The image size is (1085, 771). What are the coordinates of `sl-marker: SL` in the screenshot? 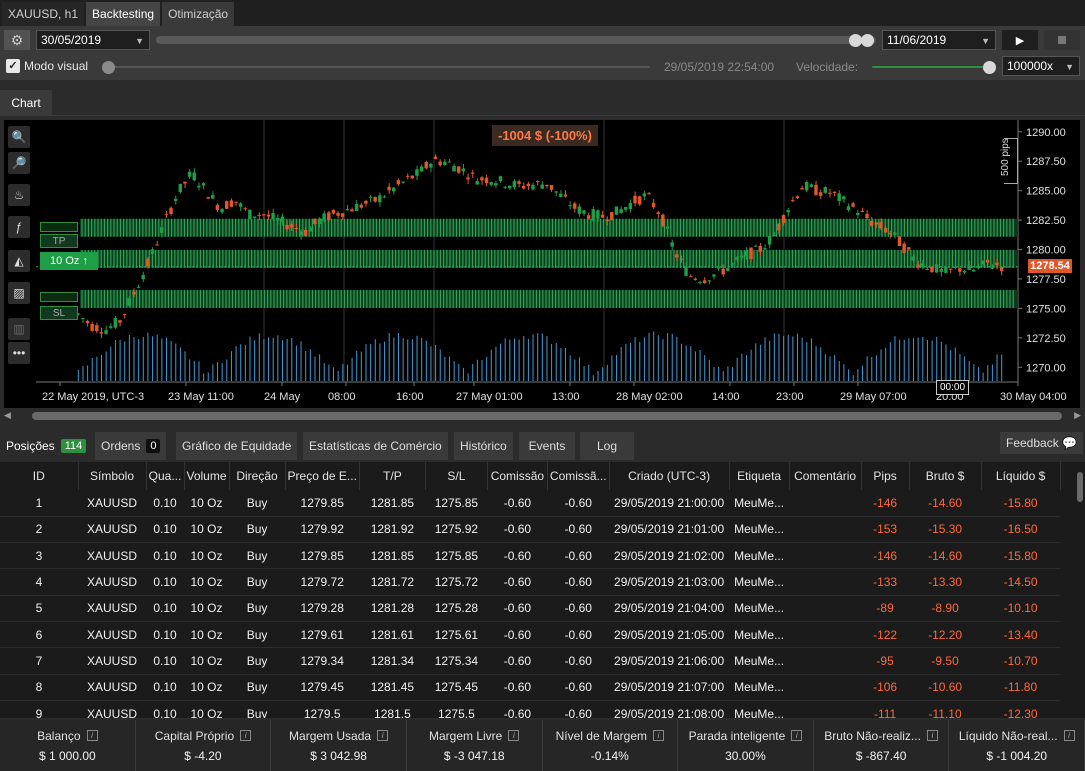 It's located at (59, 313).